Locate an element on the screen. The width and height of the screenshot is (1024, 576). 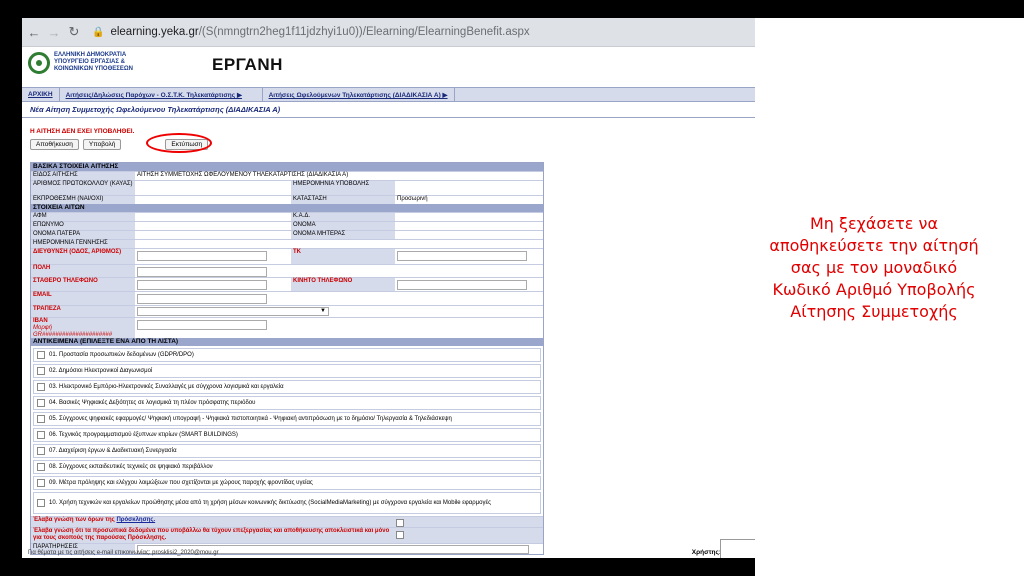
terms-link: Πρόσκλησης. is located at coordinates (135, 520).